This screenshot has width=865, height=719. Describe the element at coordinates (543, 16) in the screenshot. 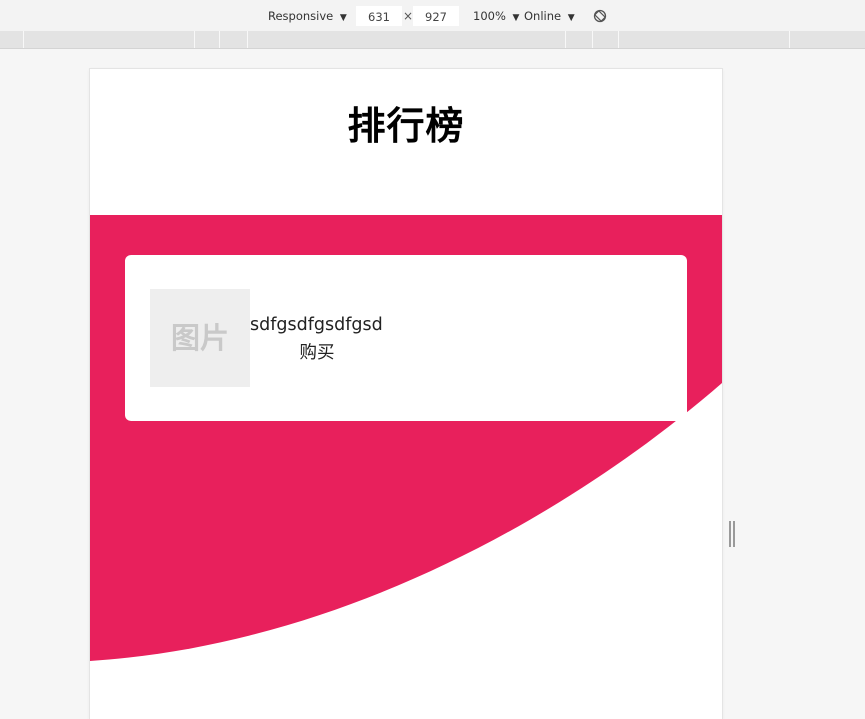

I see `network-select-label: Online` at that location.